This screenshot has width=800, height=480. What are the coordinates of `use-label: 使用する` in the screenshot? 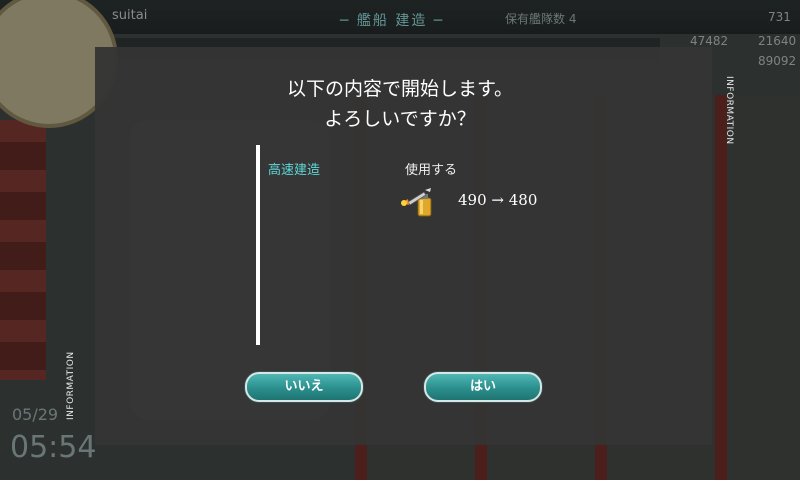 It's located at (431, 170).